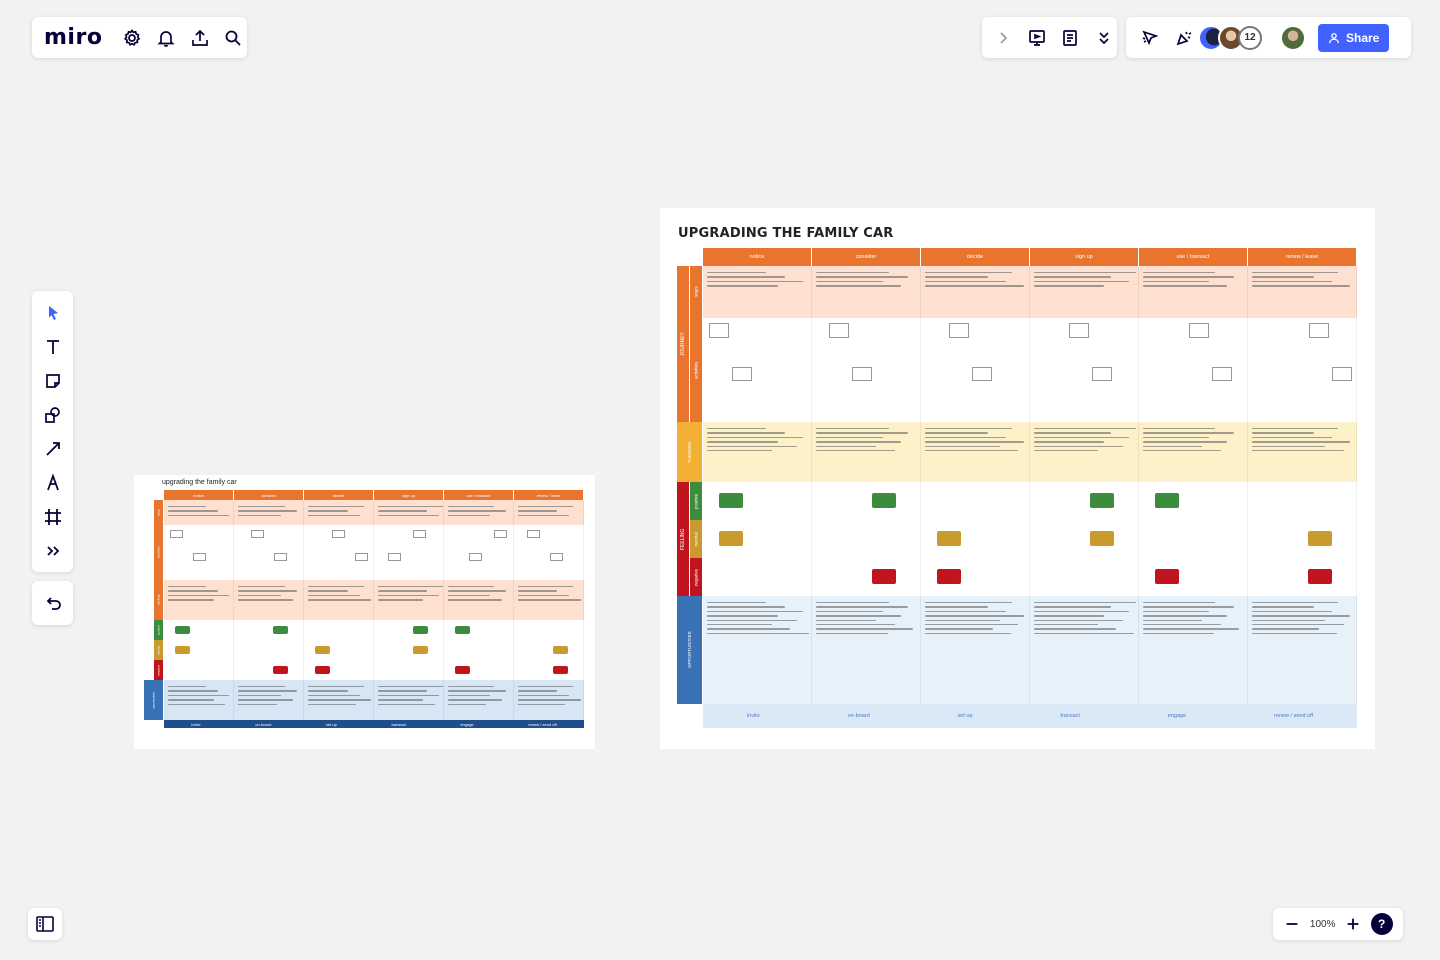 The image size is (1440, 960). I want to click on undo-icon, so click(53, 603).